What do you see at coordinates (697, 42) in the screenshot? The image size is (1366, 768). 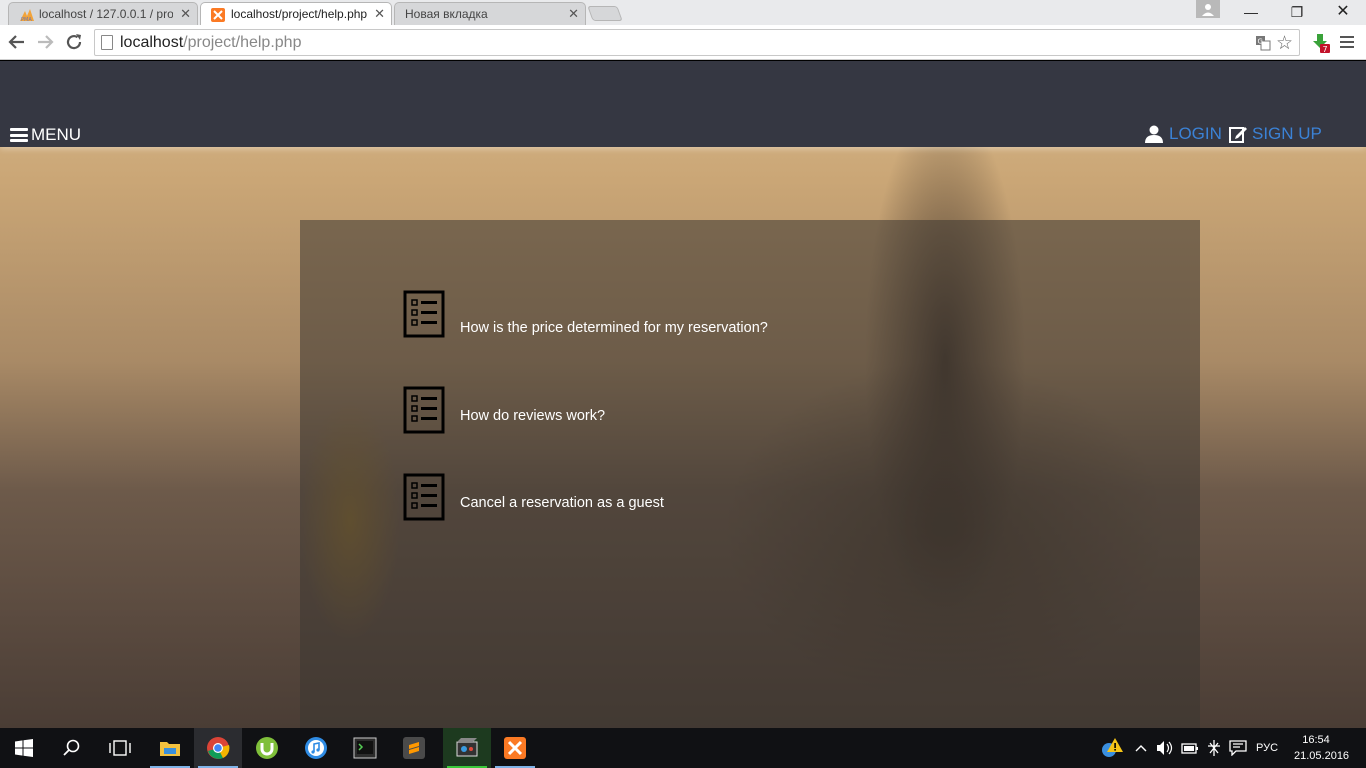 I see `address-bar: localhost/project/help.php G ☆` at bounding box center [697, 42].